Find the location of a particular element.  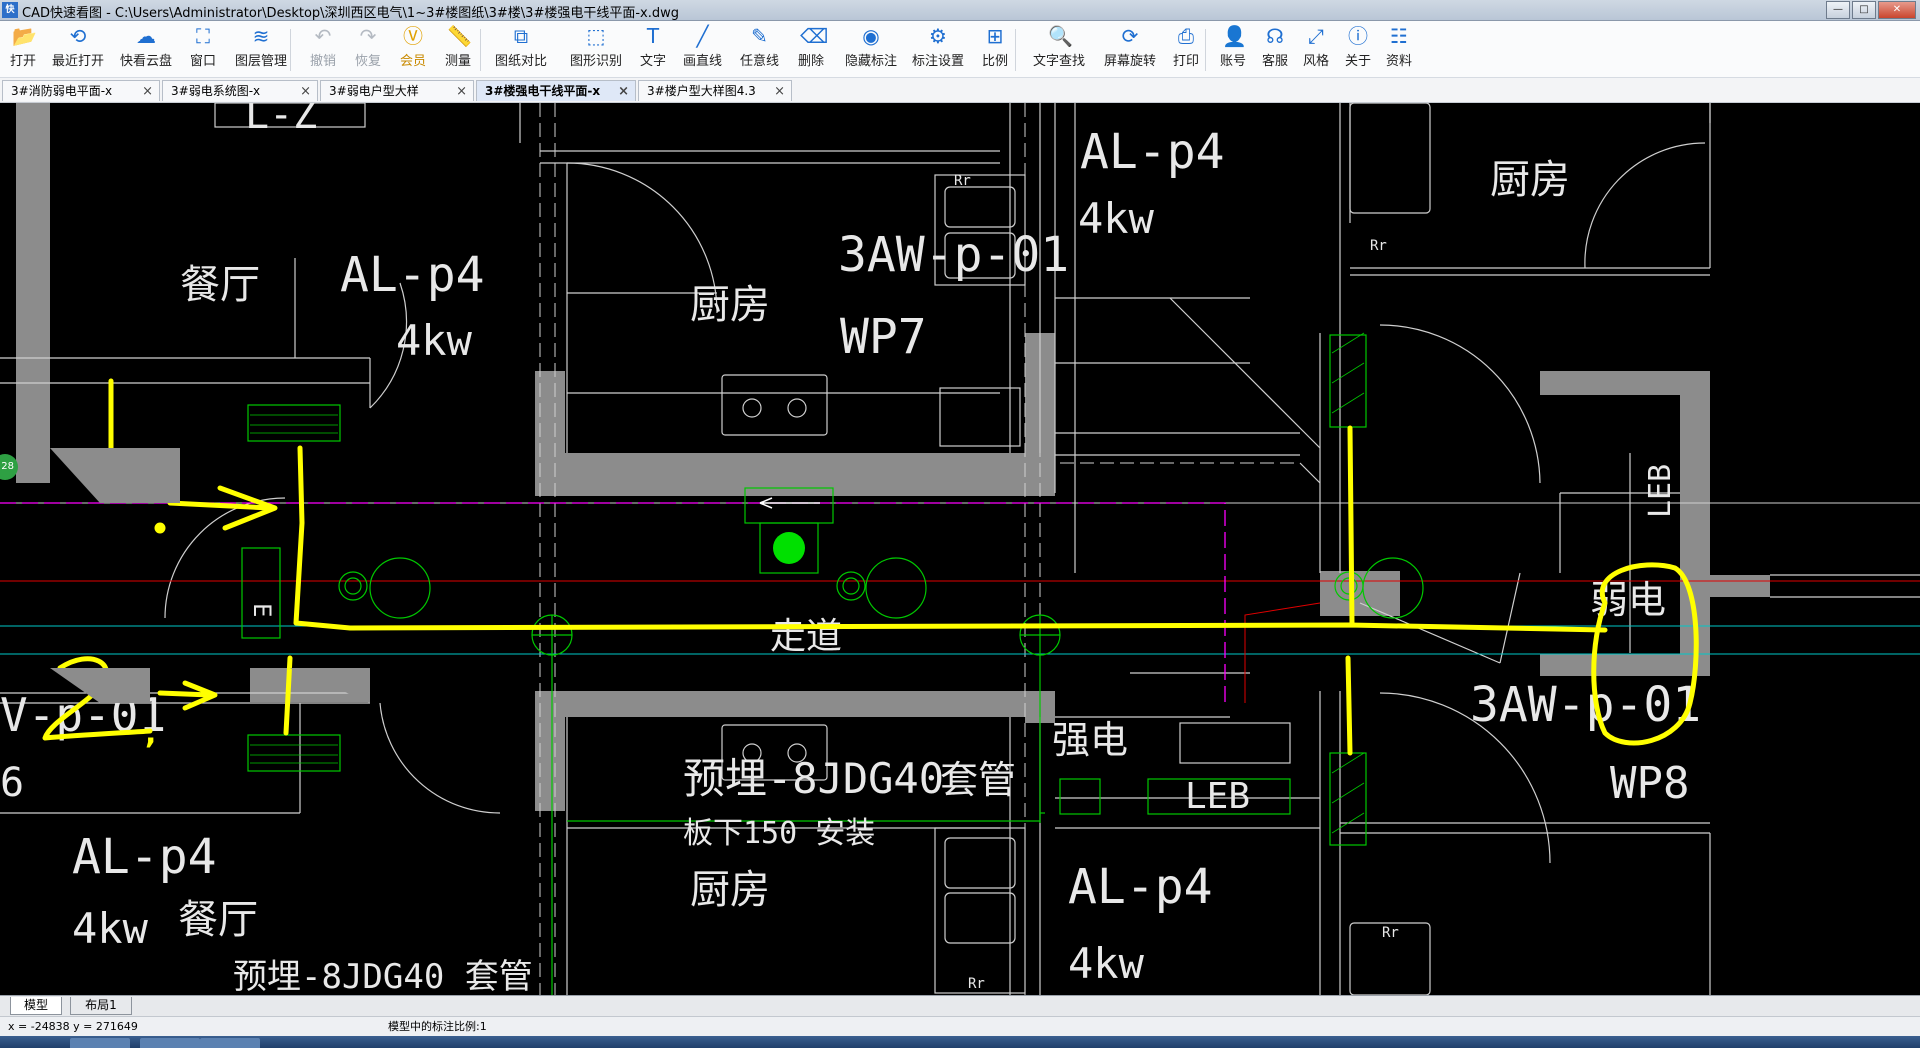

toolbar-ruler-button: 📏 测量 is located at coordinates (458, 50).